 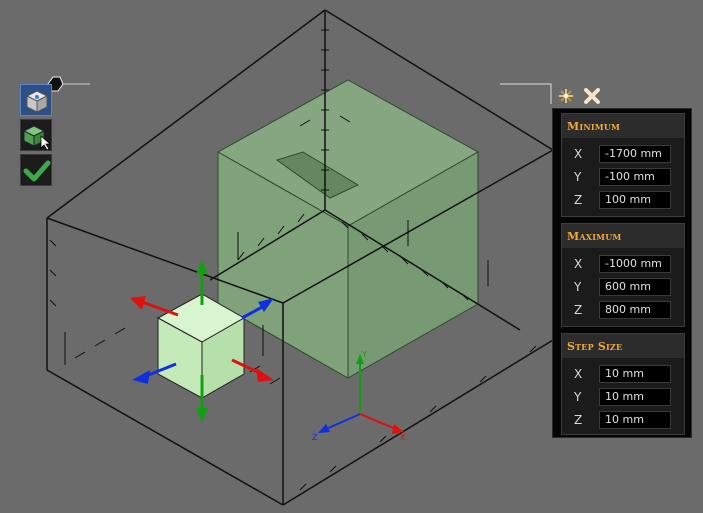 What do you see at coordinates (635, 374) in the screenshot?
I see `step-x-field: 10 mm` at bounding box center [635, 374].